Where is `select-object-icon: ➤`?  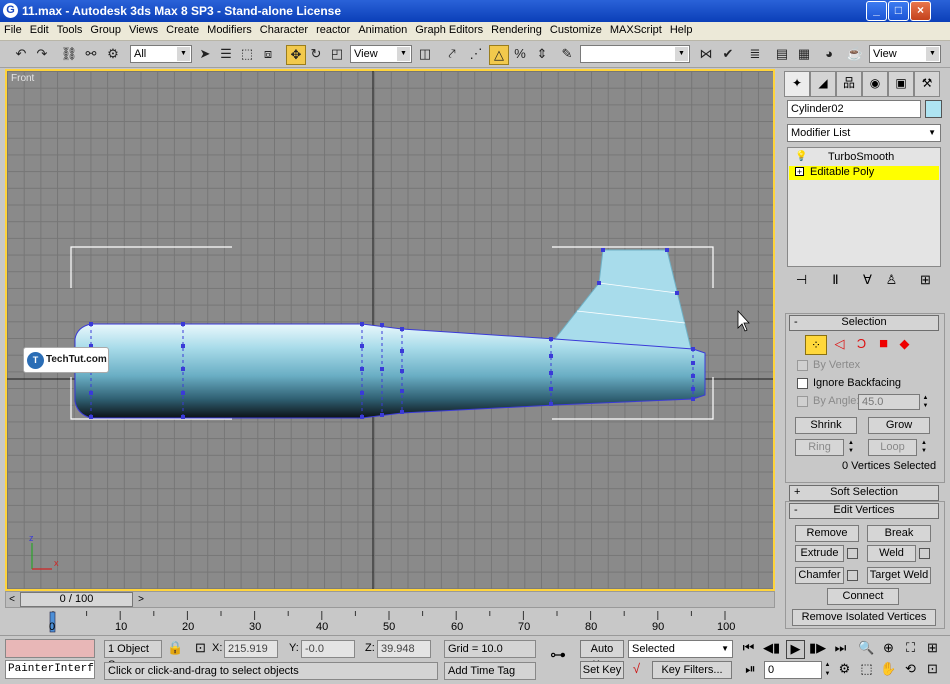
select-object-icon: ➤ is located at coordinates (205, 54).